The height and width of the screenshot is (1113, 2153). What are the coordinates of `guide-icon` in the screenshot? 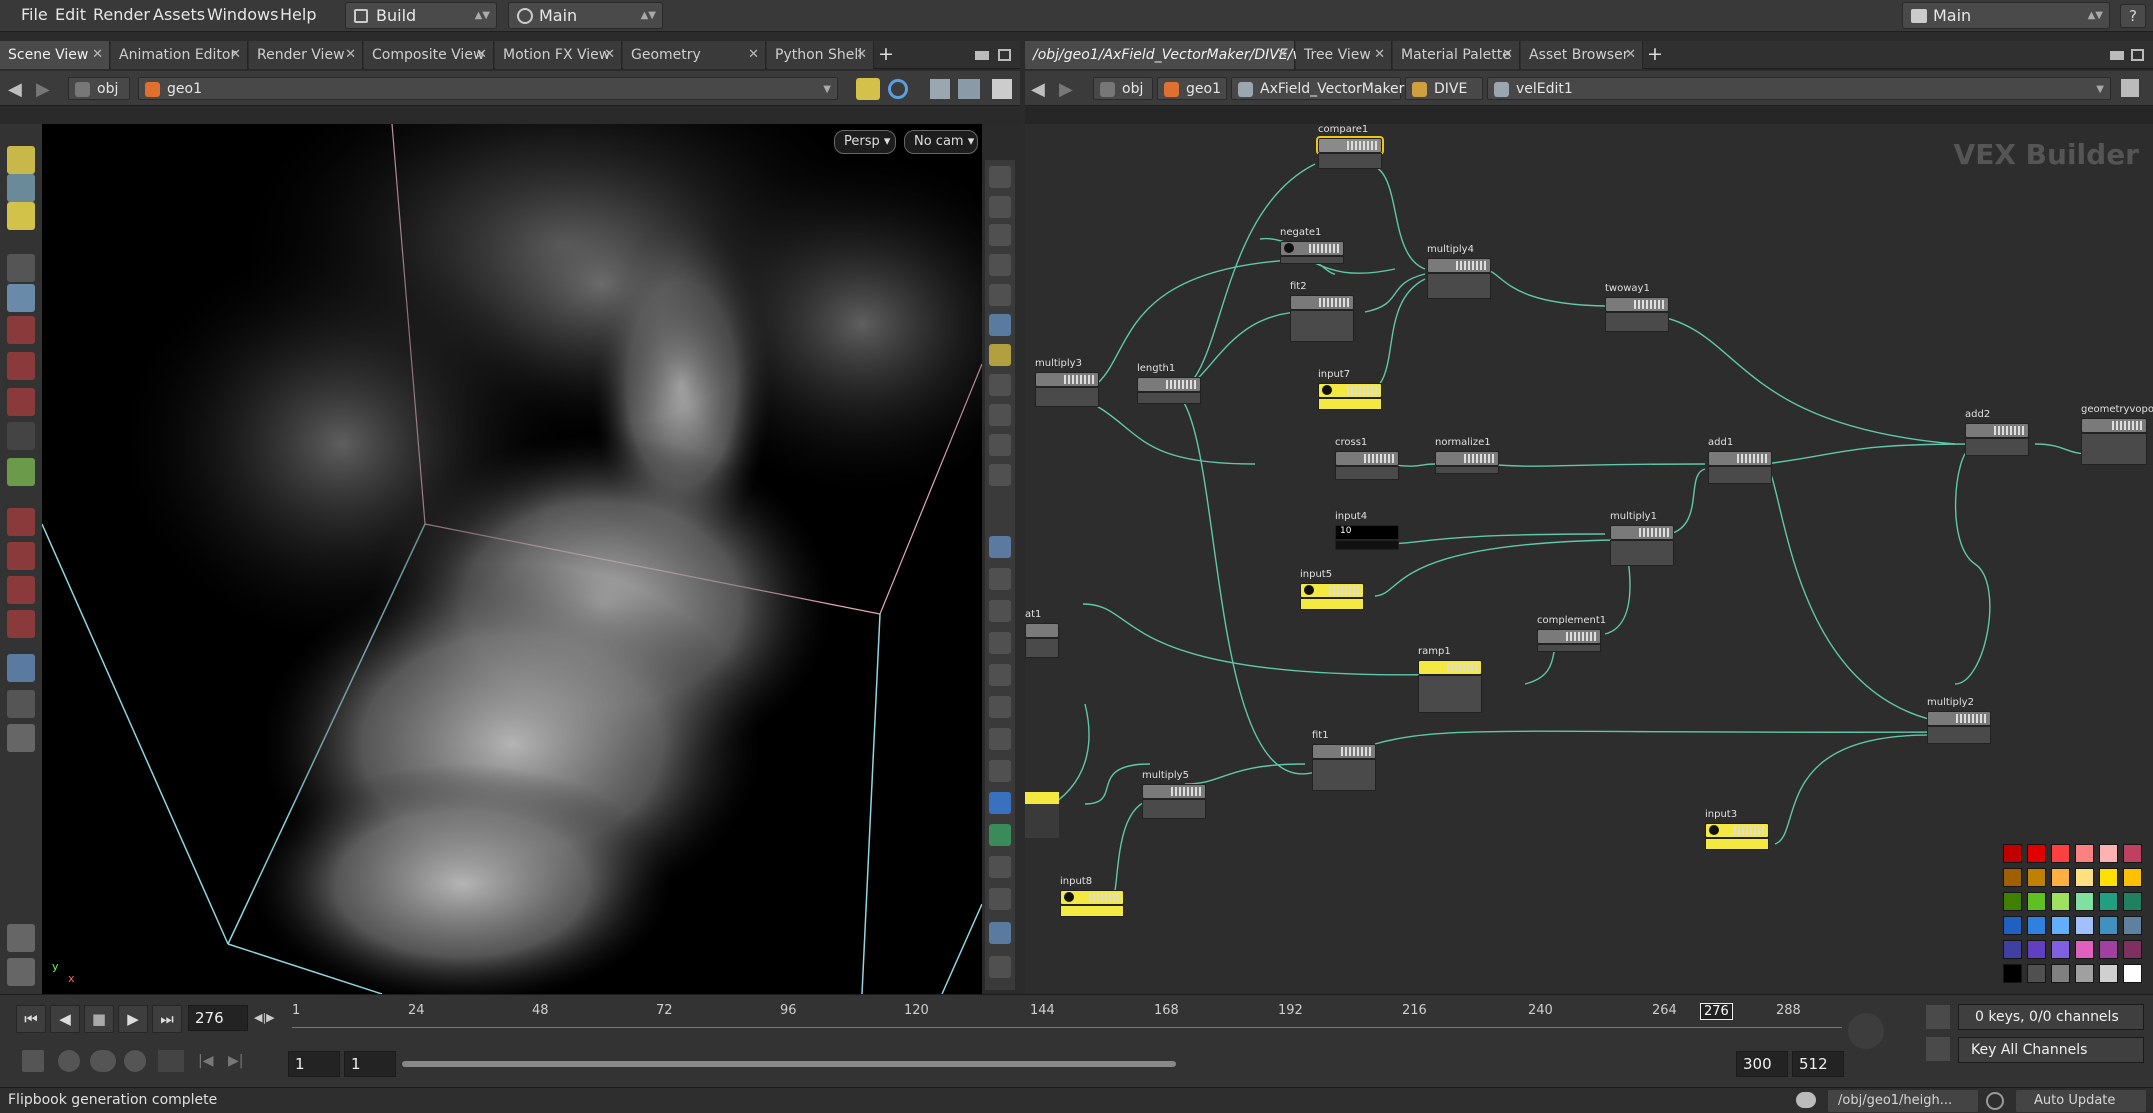 It's located at (1000, 739).